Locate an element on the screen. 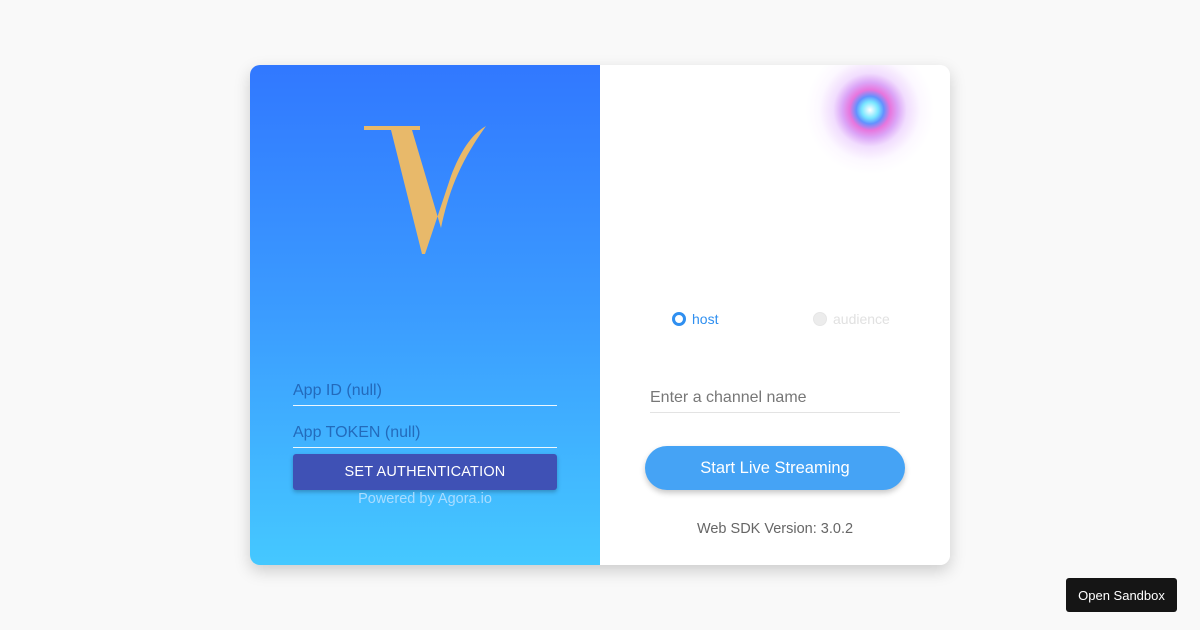 The height and width of the screenshot is (630, 1200). channel-name-input is located at coordinates (775, 398).